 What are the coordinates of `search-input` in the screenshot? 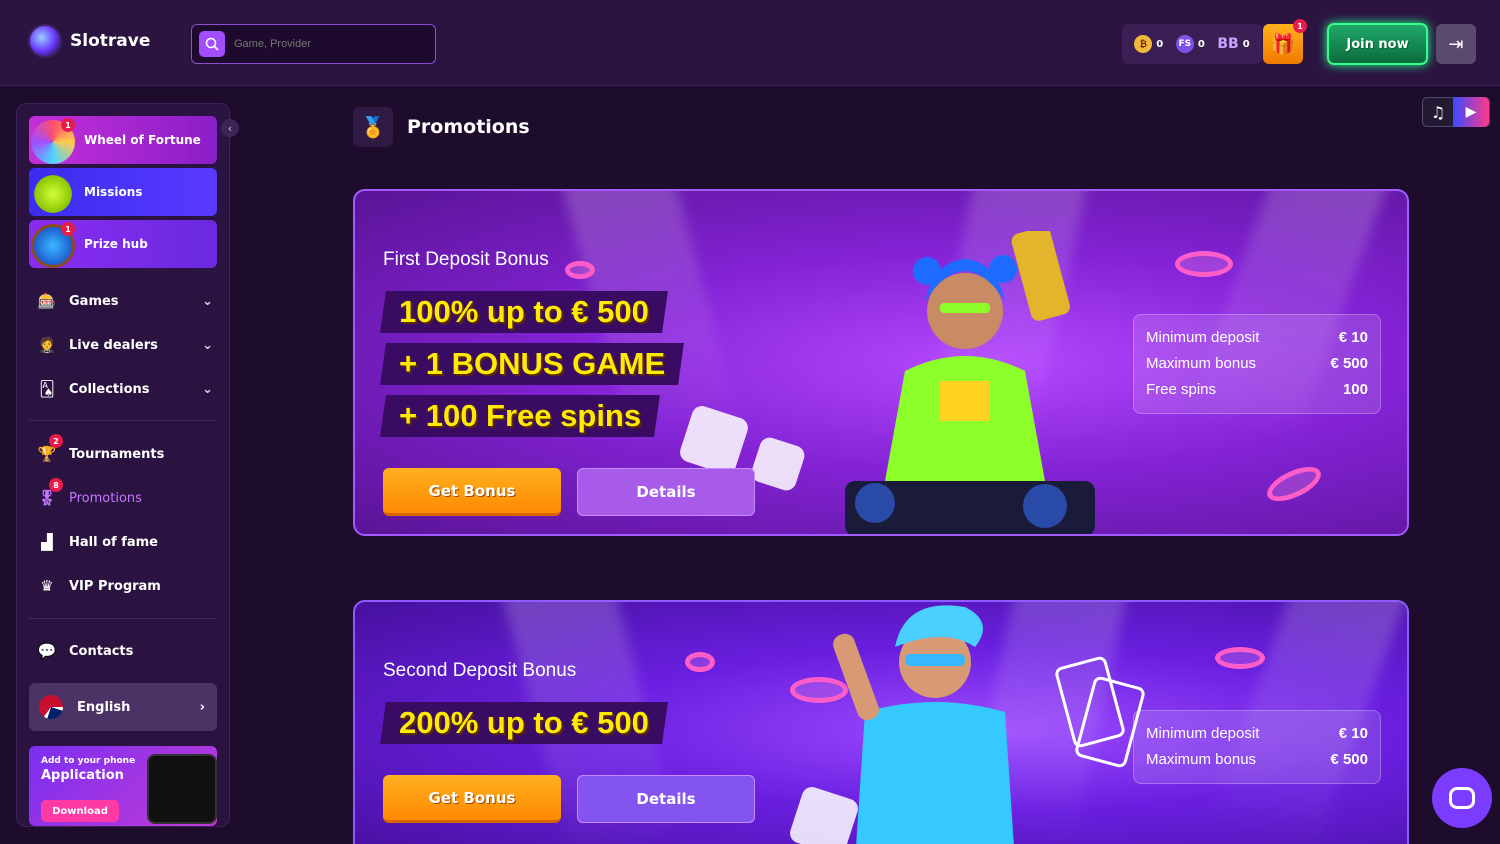 It's located at (329, 44).